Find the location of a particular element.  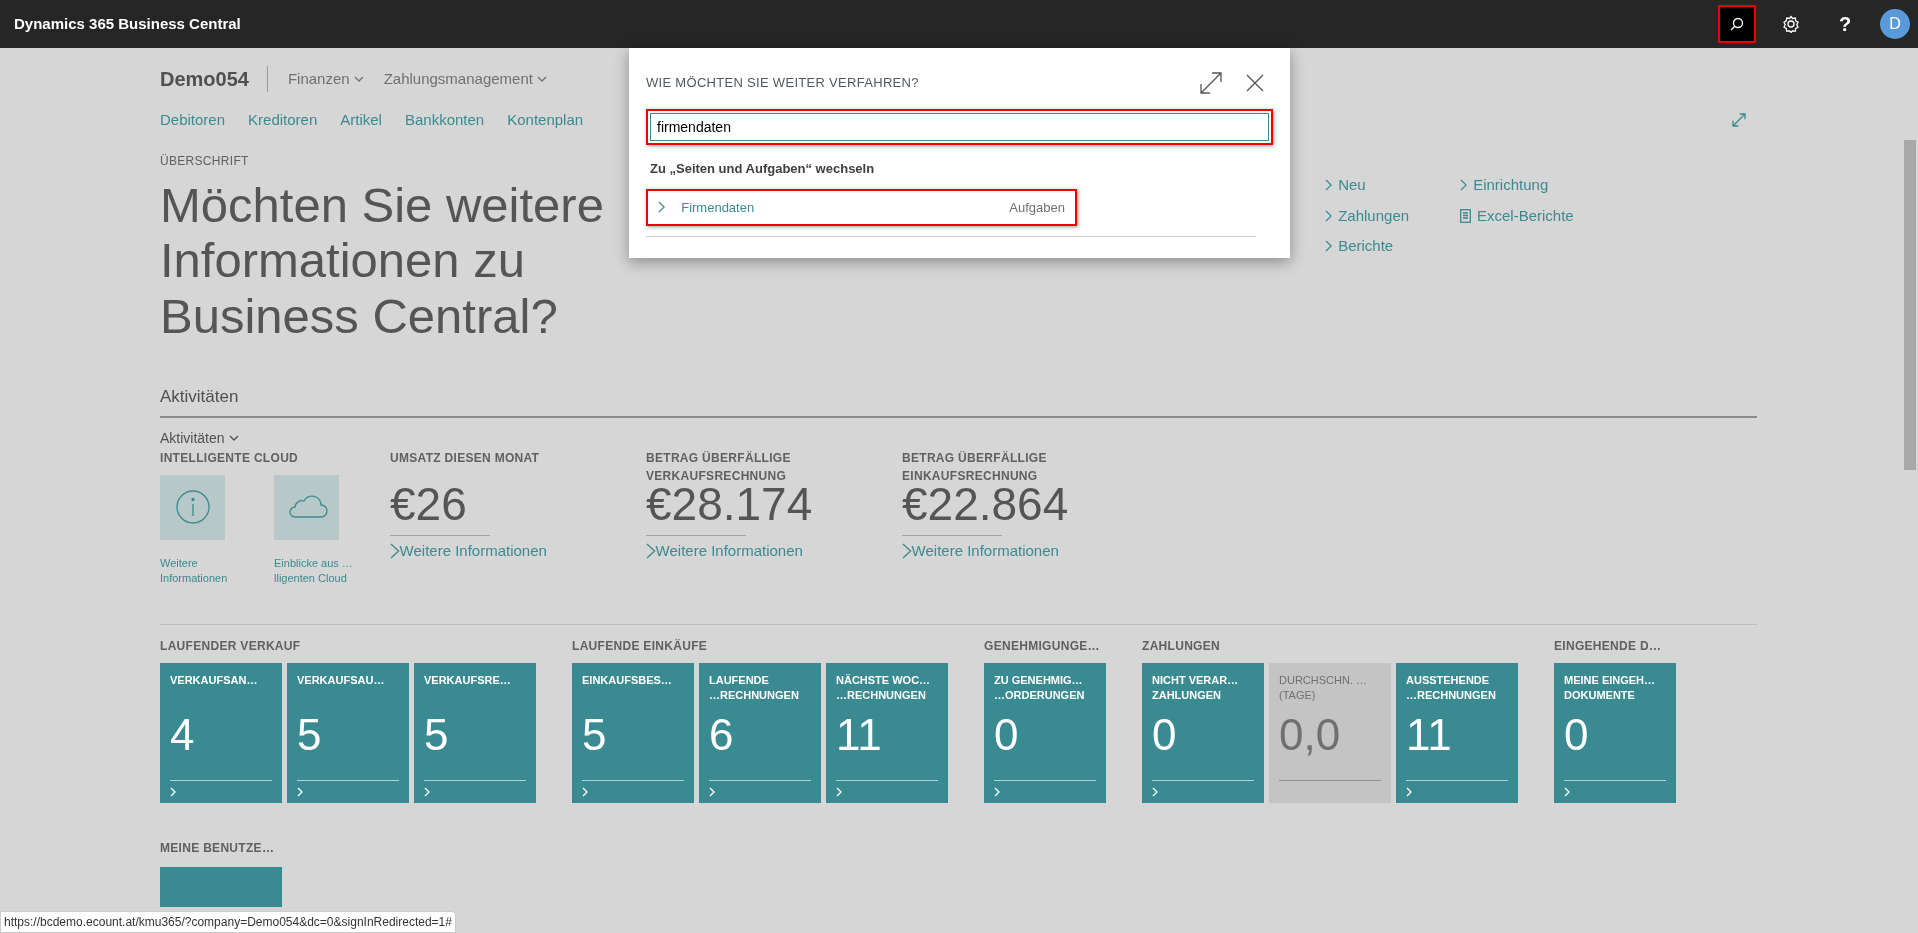

group-caption: ZAHLUNGEN is located at coordinates (1182, 647).